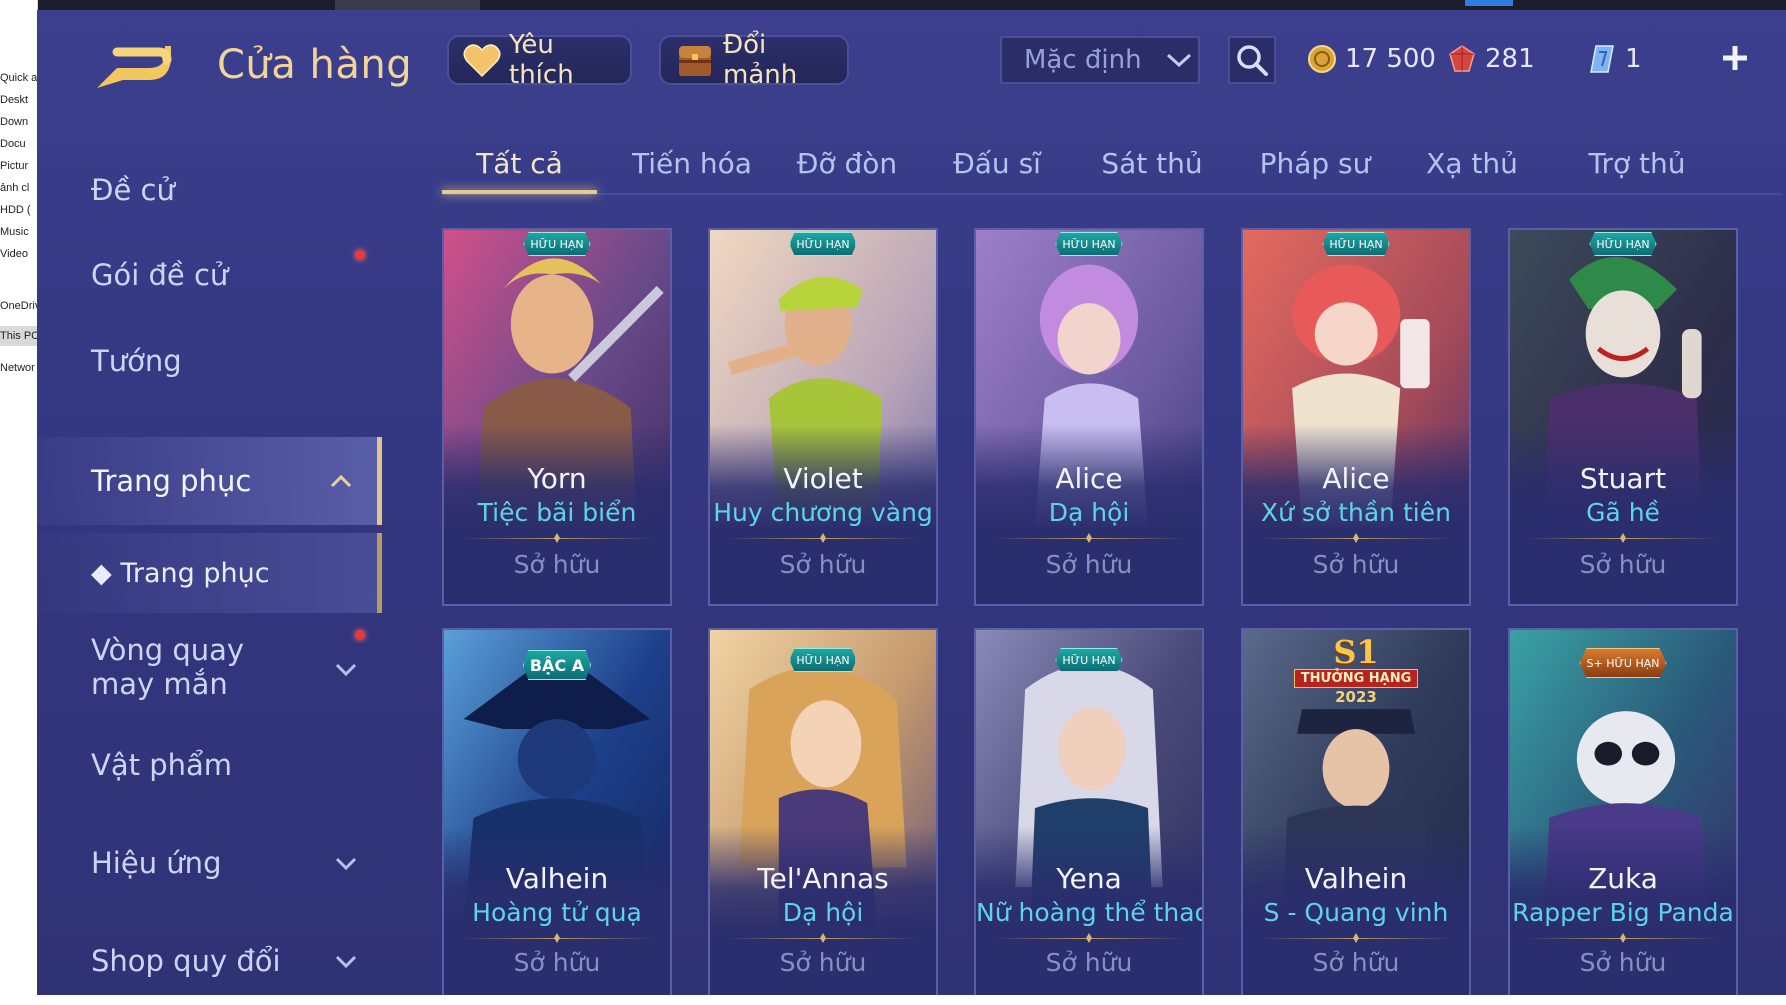 The image size is (1786, 1005). I want to click on os-window-tab, so click(407, 5).